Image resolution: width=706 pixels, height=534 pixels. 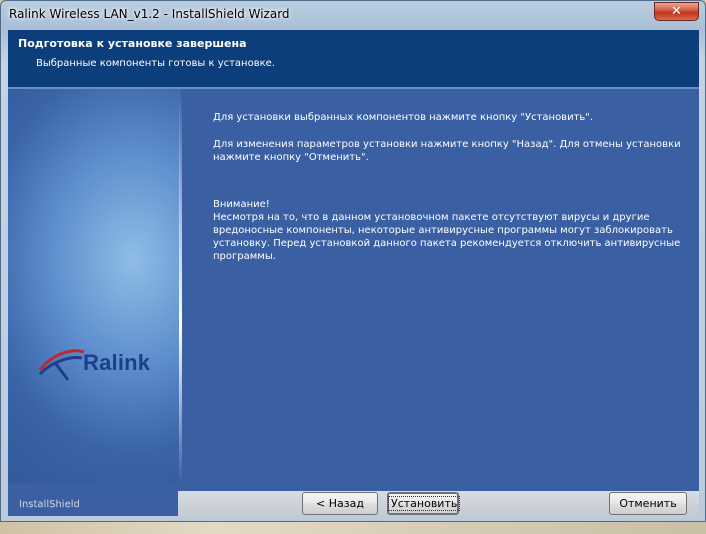 I want to click on banner-divider, so click(x=180, y=286).